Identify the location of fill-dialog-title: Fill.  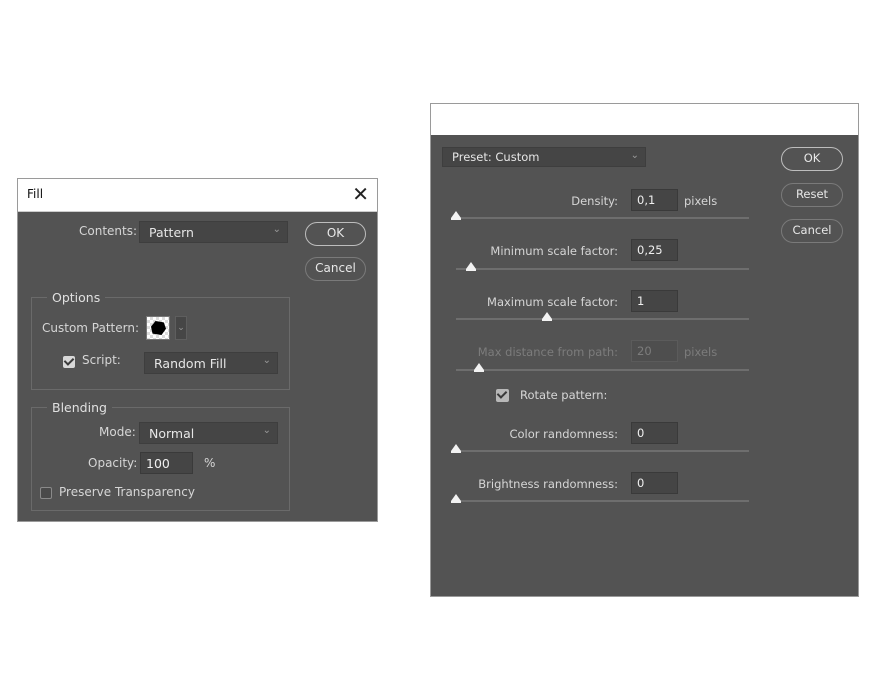
(35, 194).